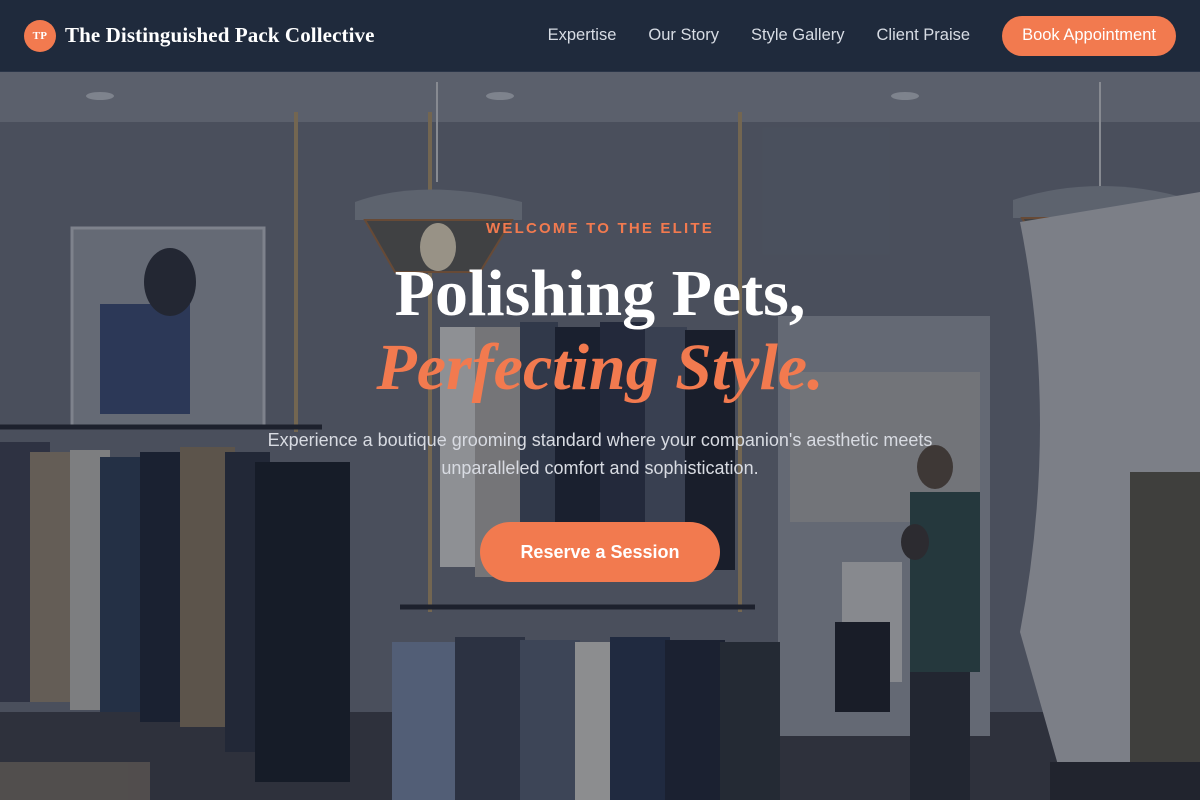 Image resolution: width=1200 pixels, height=800 pixels. I want to click on book-appointment-button: Book Appointment, so click(1089, 35).